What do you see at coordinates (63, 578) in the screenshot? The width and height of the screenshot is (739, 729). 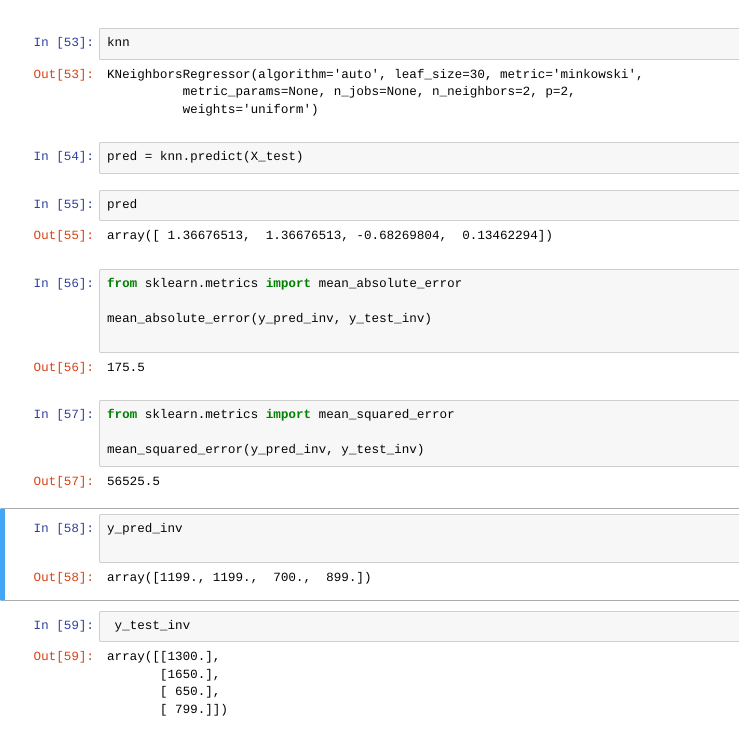 I see `output-prompt: Out[58]:` at bounding box center [63, 578].